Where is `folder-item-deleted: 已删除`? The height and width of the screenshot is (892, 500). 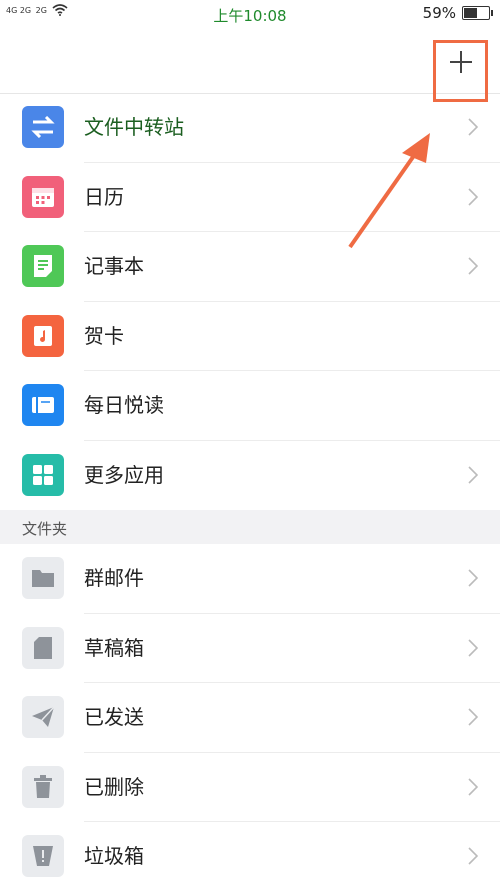
folder-item-deleted: 已删除 is located at coordinates (250, 787).